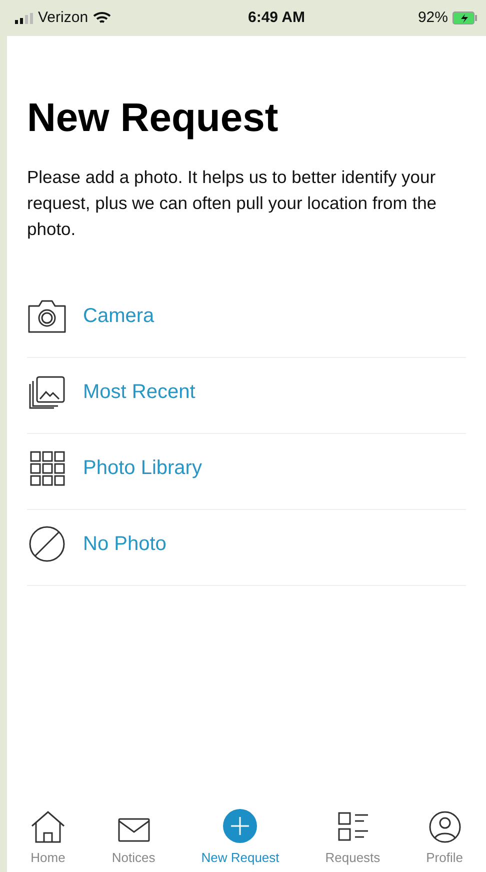 The image size is (486, 872). What do you see at coordinates (47, 468) in the screenshot?
I see `grid-icon` at bounding box center [47, 468].